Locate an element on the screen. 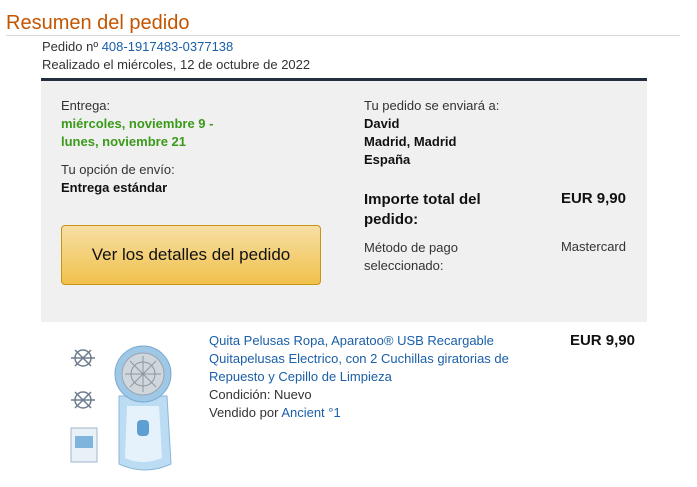 The width and height of the screenshot is (697, 487). product-condition: Condición: Nuevo is located at coordinates (260, 394).